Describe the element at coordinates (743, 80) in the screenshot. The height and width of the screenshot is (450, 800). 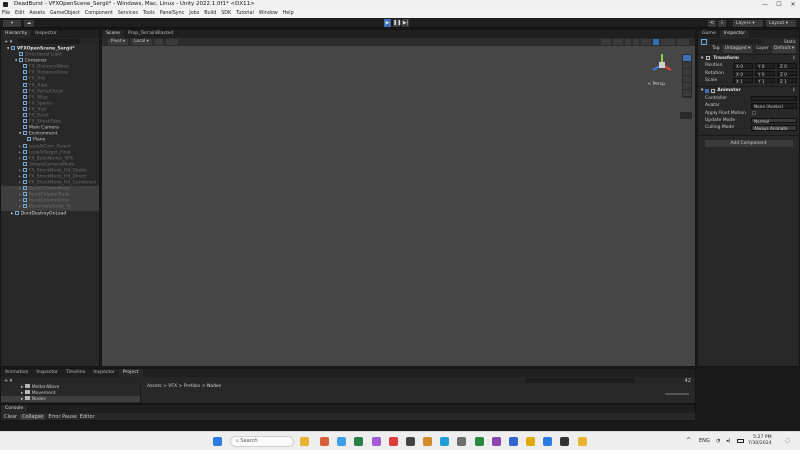
I see `scale-x: X 1` at that location.